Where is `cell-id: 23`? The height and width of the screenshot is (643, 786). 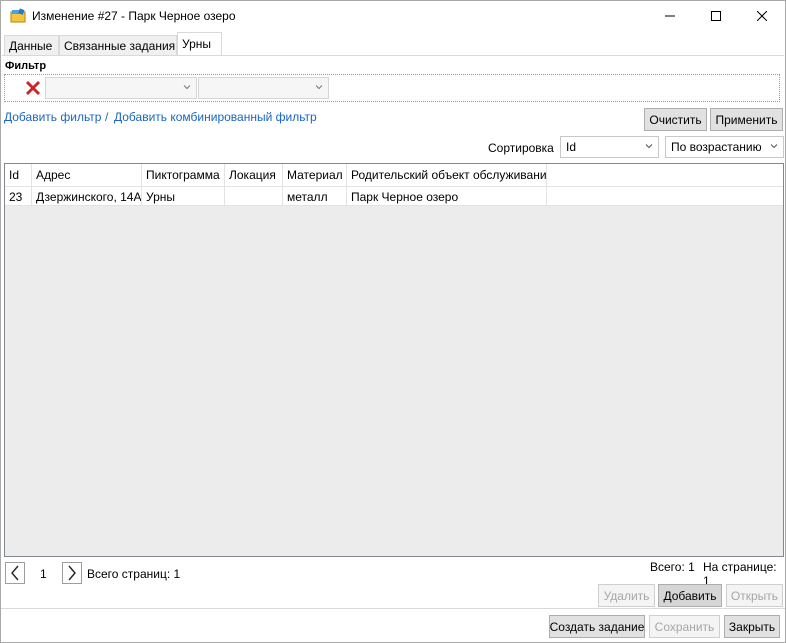
cell-id: 23 is located at coordinates (18, 196).